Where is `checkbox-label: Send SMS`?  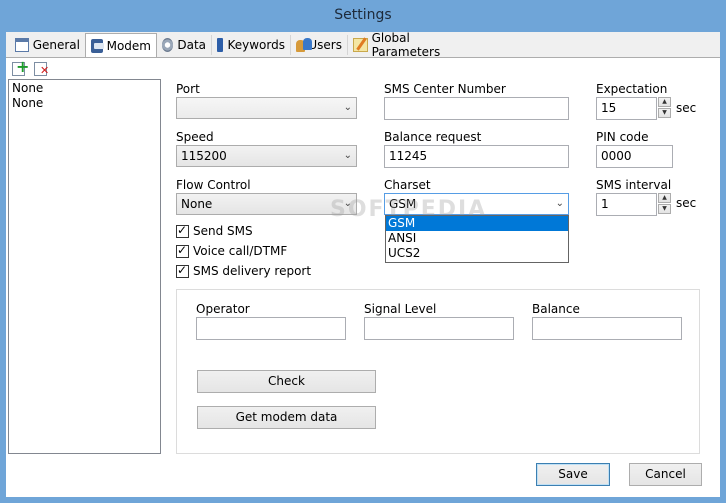
checkbox-label: Send SMS is located at coordinates (223, 231).